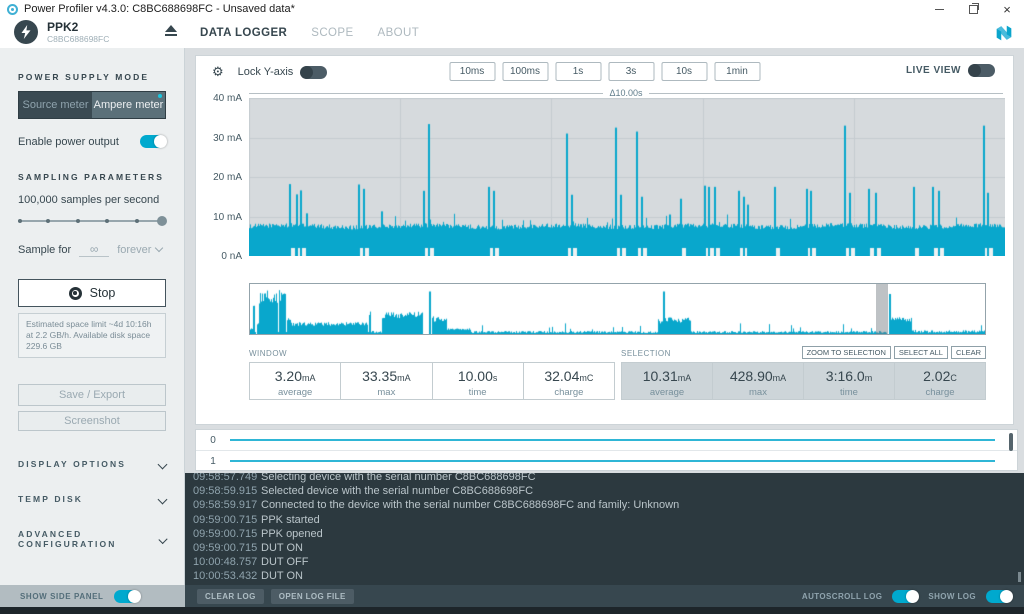 The height and width of the screenshot is (614, 1024). Describe the element at coordinates (243, 33) in the screenshot. I see `tab-data-logger: DATA LOGGER` at that location.